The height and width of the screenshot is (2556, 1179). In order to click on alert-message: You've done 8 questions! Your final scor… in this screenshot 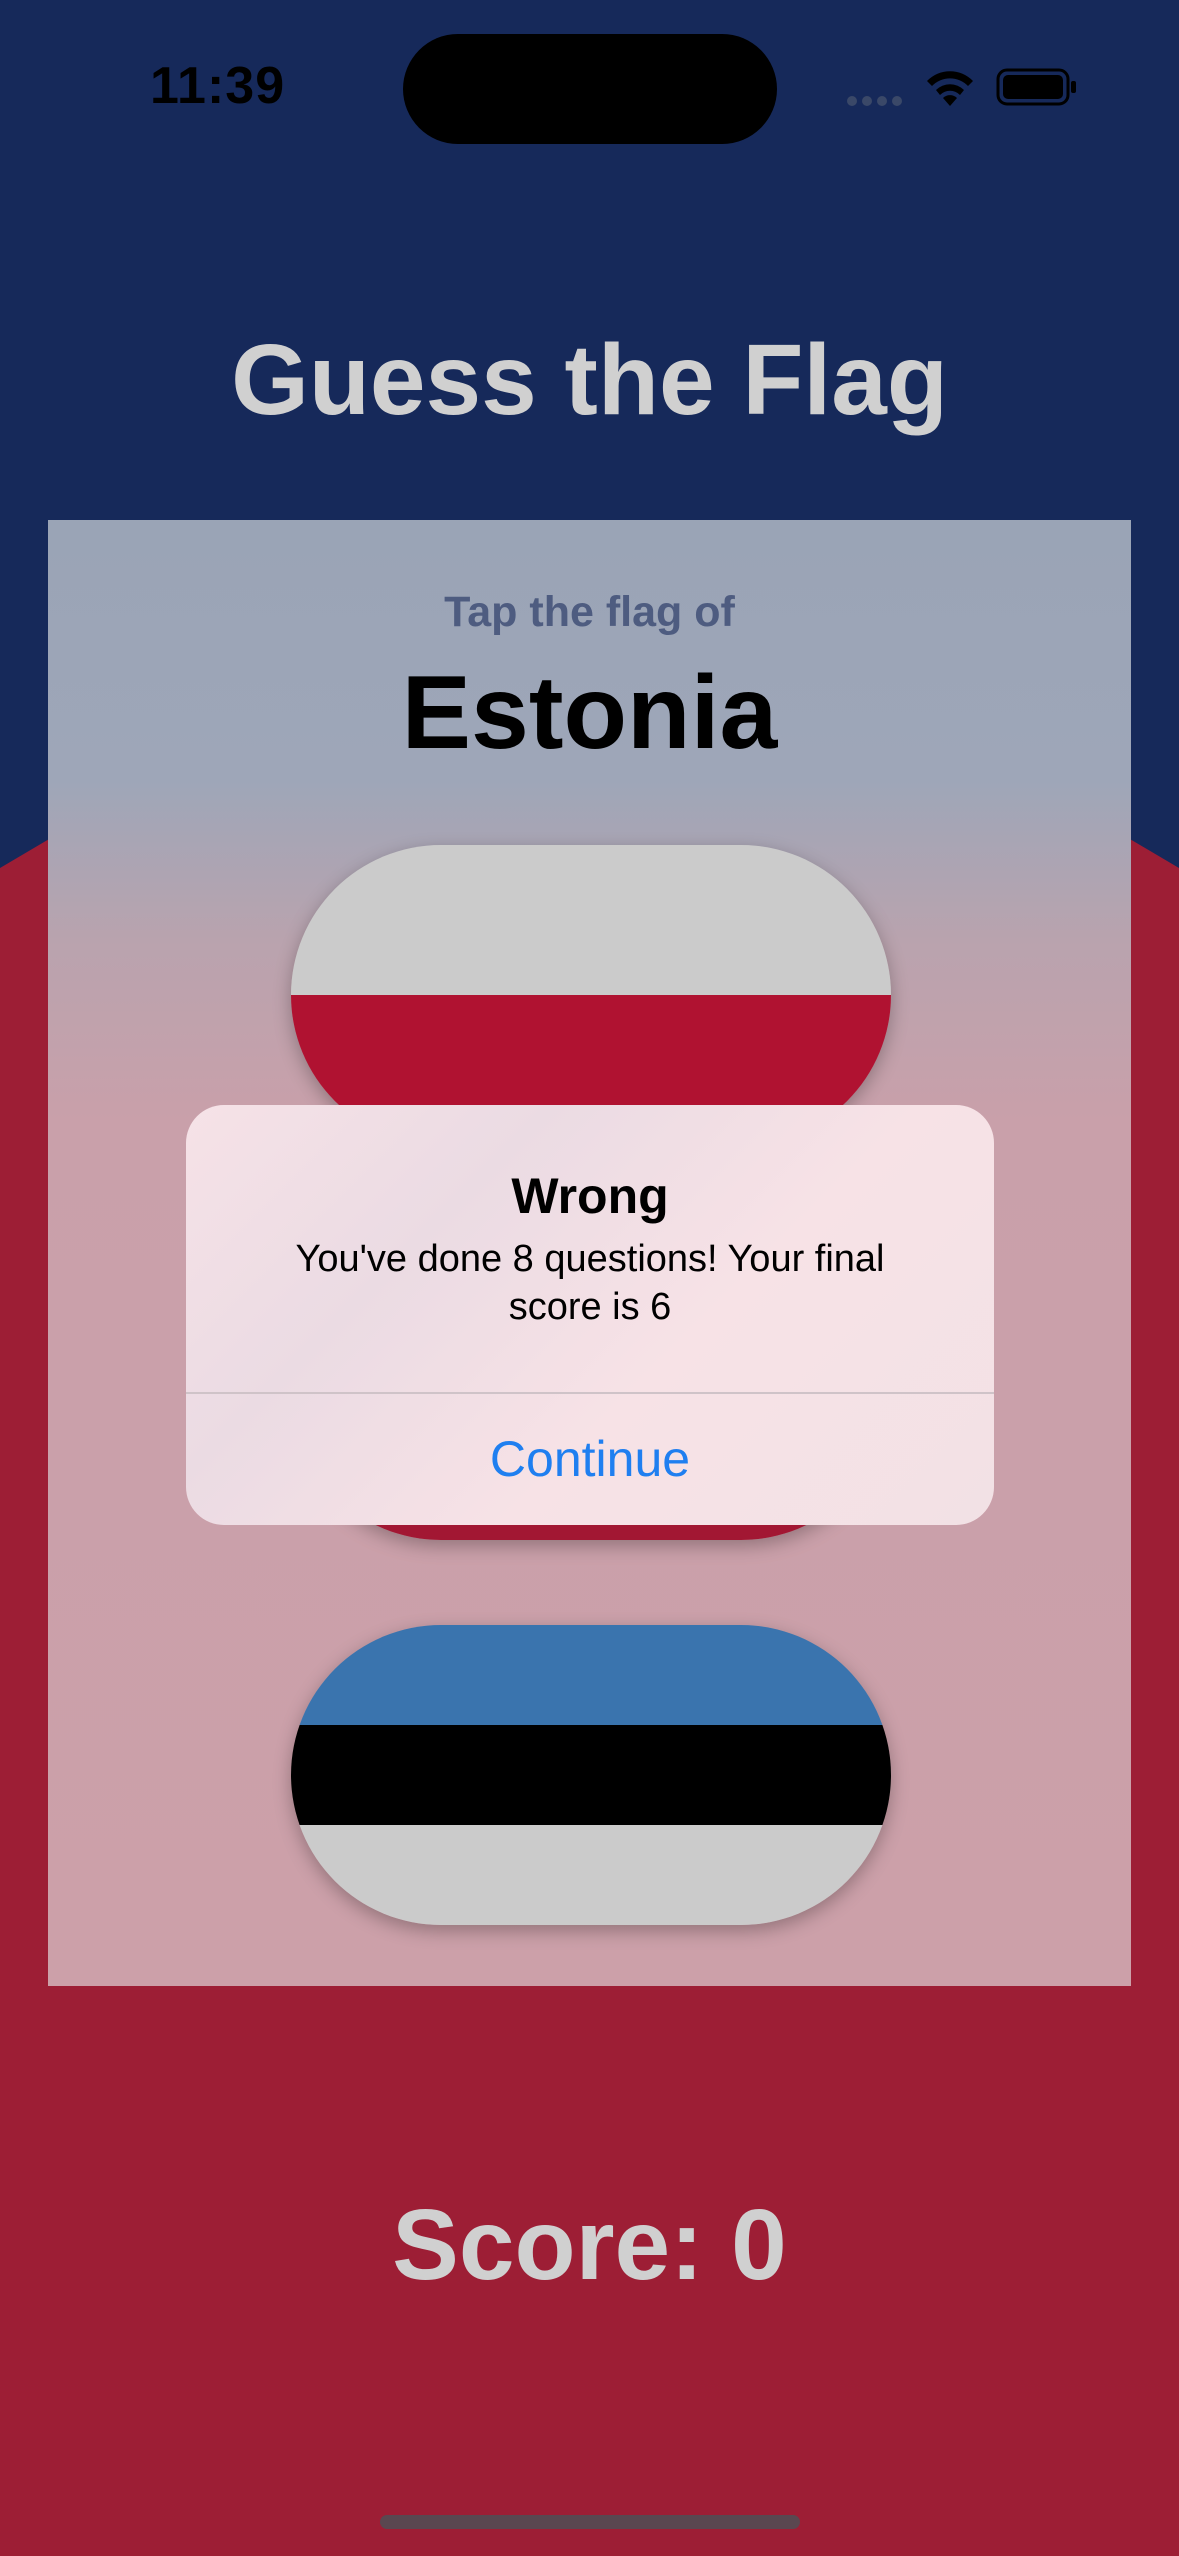, I will do `click(590, 1283)`.